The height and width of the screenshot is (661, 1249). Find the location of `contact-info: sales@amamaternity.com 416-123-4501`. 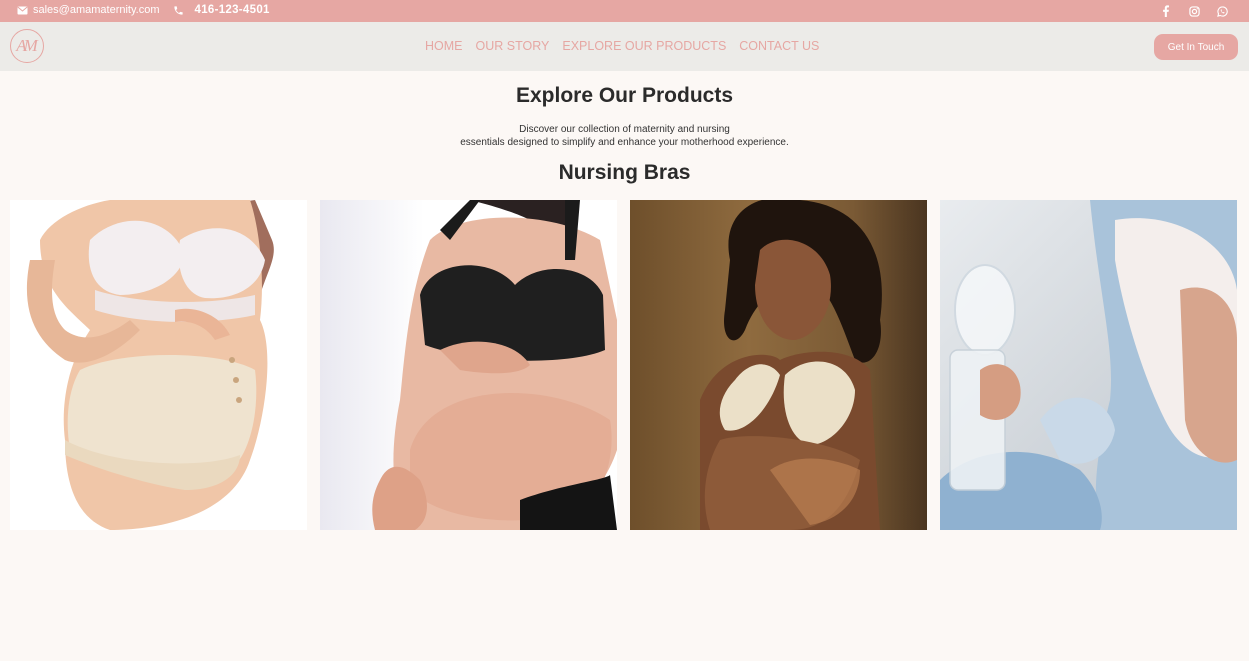

contact-info: sales@amamaternity.com 416-123-4501 is located at coordinates (143, 10).